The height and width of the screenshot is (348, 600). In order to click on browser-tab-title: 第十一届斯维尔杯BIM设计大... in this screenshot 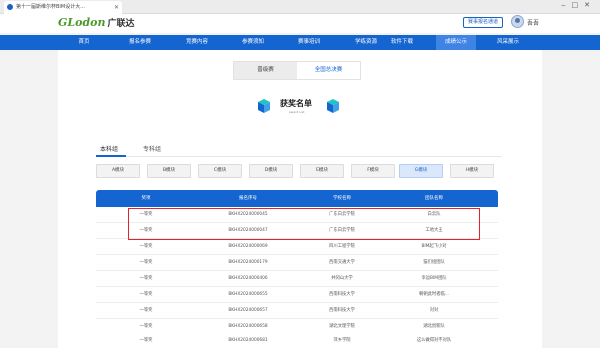, I will do `click(50, 7)`.